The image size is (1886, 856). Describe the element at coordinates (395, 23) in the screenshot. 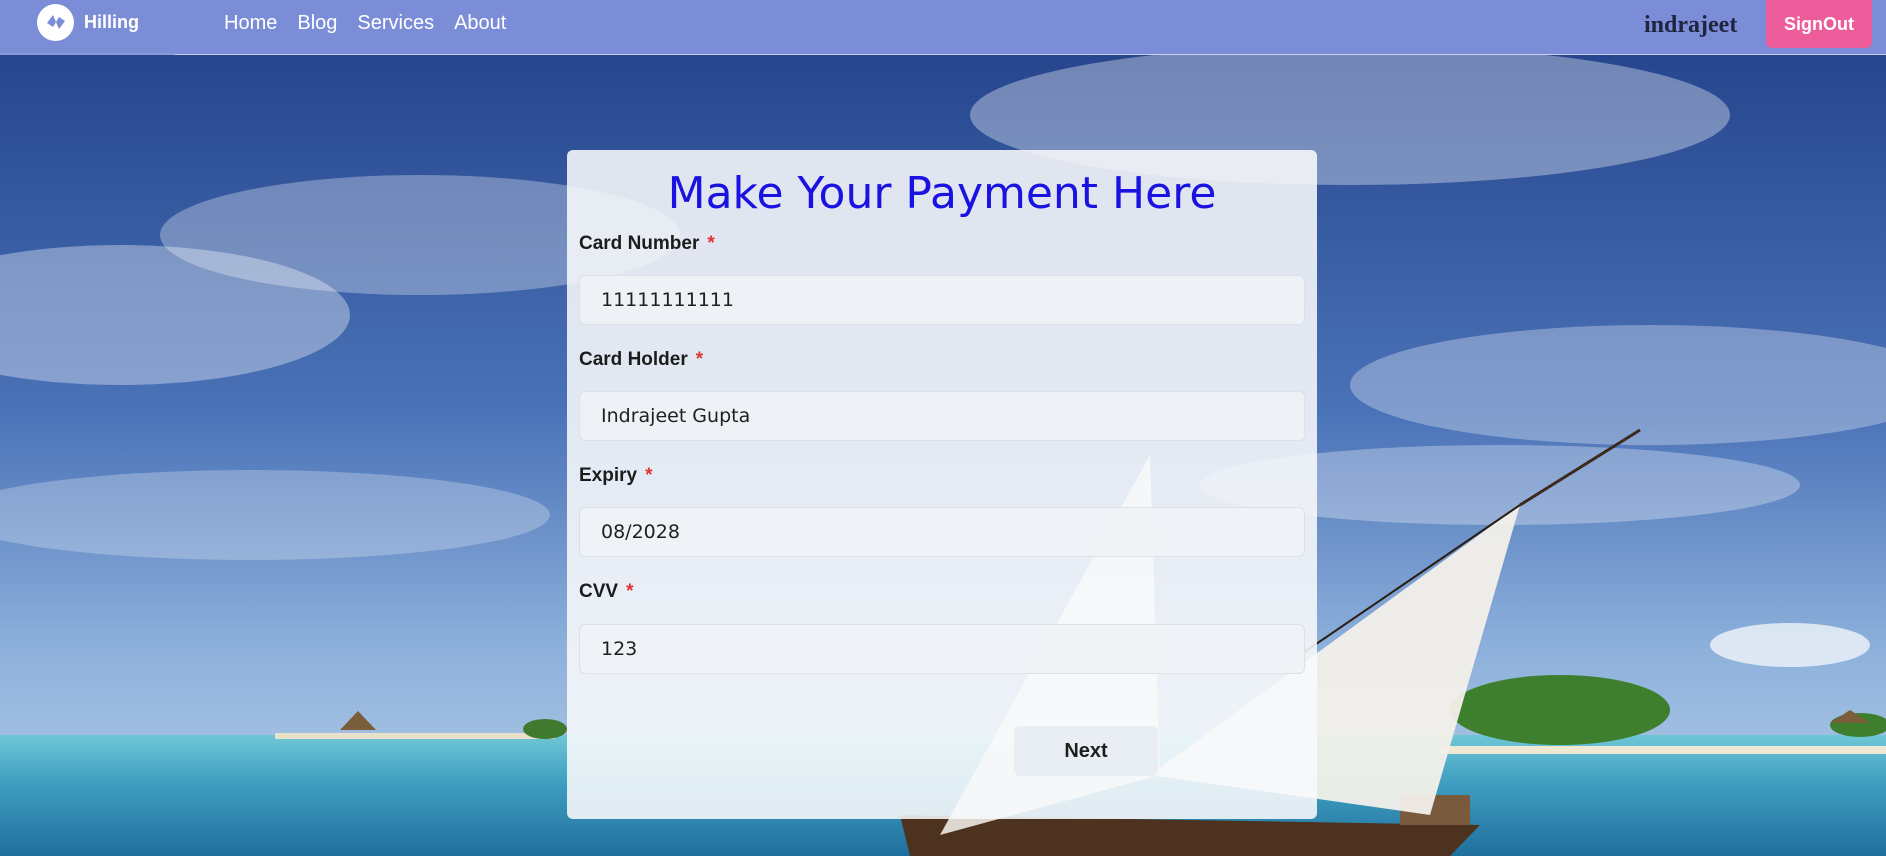

I see `nav-link-services: Services` at that location.